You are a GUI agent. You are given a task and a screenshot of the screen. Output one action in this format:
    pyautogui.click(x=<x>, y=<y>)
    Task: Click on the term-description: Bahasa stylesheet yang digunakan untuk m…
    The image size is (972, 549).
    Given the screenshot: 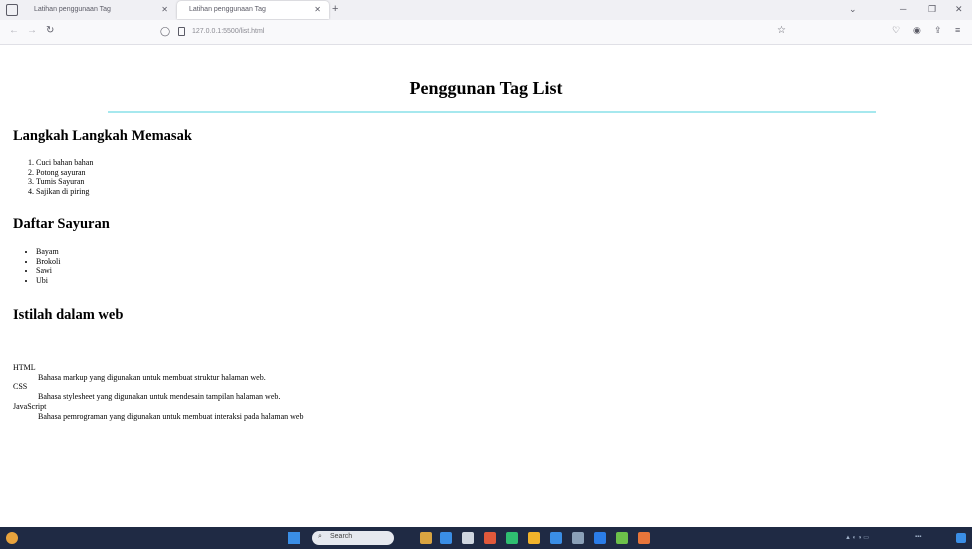 What is the action you would take?
    pyautogui.click(x=159, y=397)
    